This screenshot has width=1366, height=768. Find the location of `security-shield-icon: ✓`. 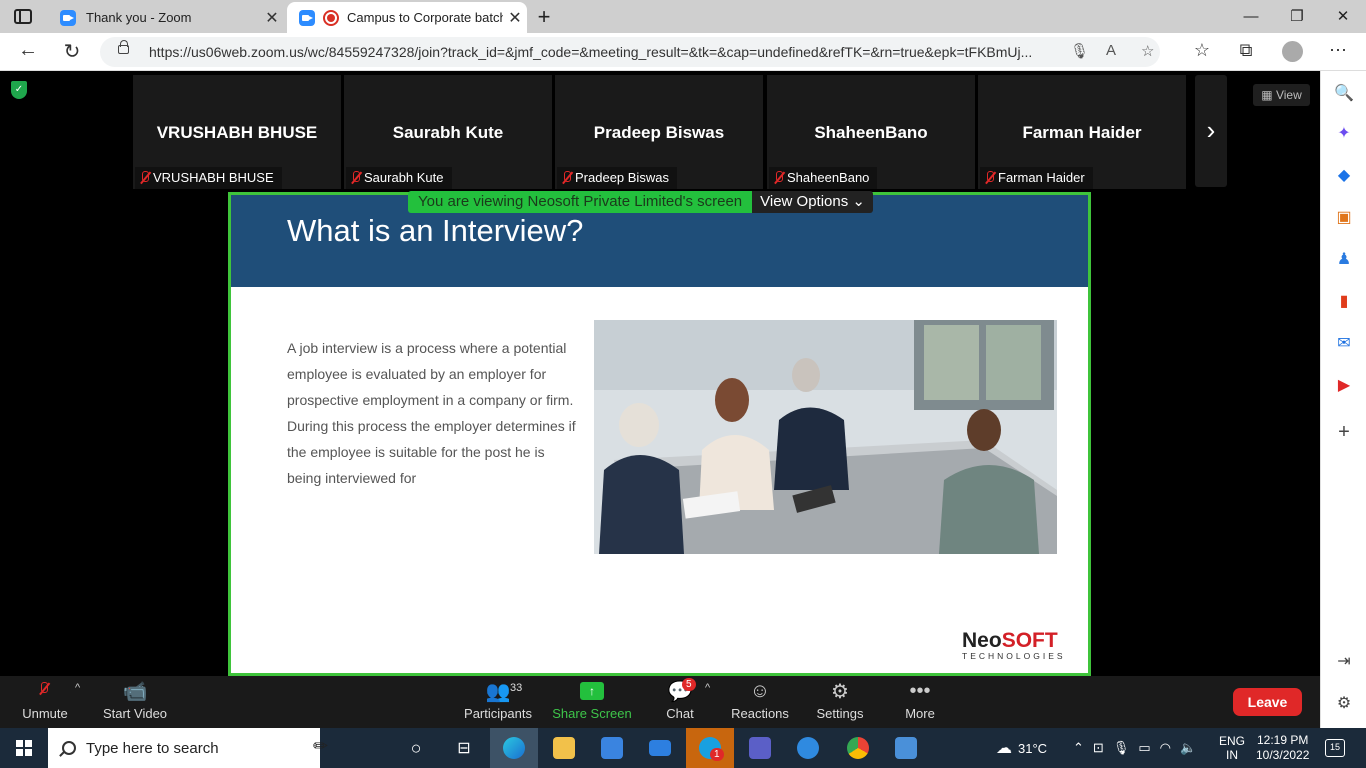

security-shield-icon: ✓ is located at coordinates (19, 90).